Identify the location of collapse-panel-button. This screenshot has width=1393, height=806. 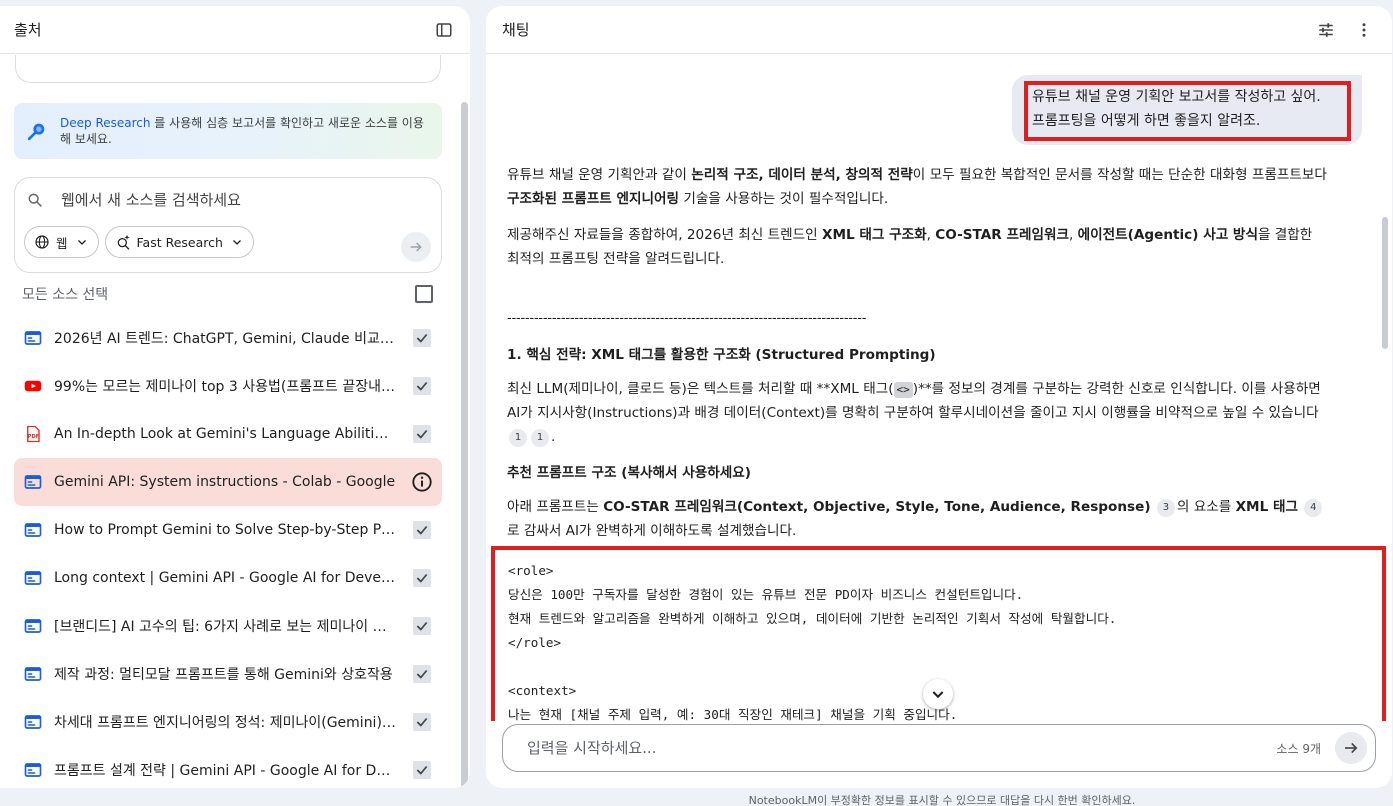
(444, 30).